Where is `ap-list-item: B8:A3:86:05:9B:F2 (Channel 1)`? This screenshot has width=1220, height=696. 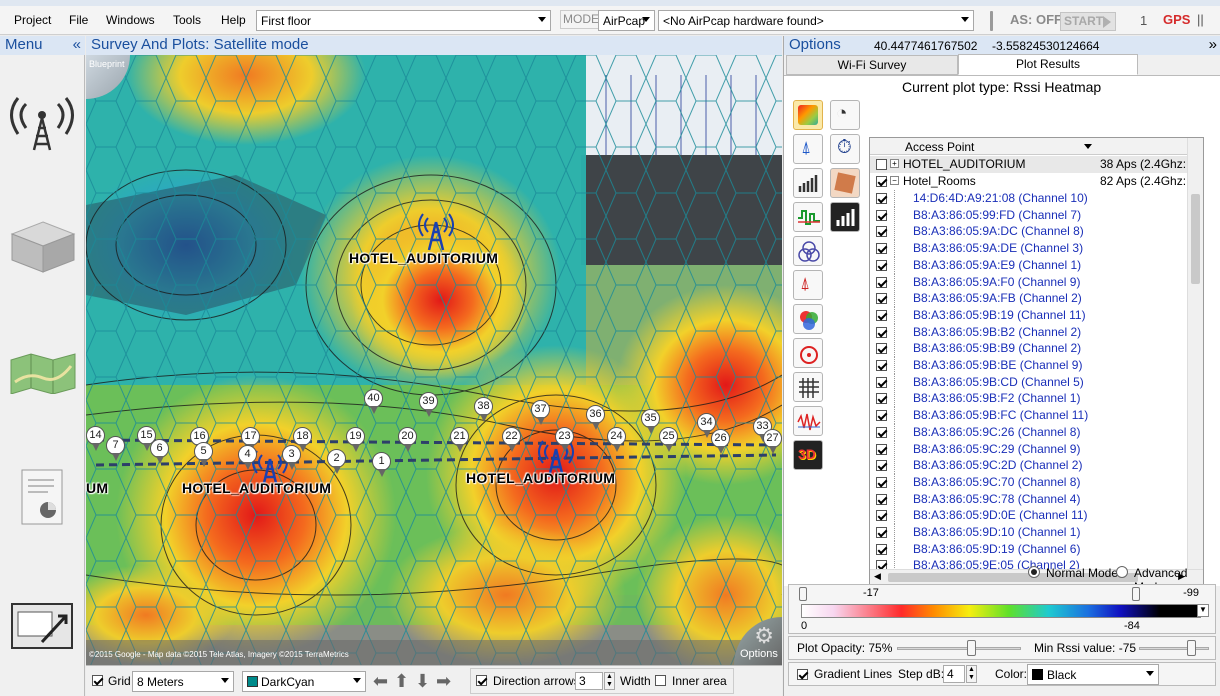
ap-list-item: B8:A3:86:05:9B:F2 (Channel 1) is located at coordinates (1036, 399).